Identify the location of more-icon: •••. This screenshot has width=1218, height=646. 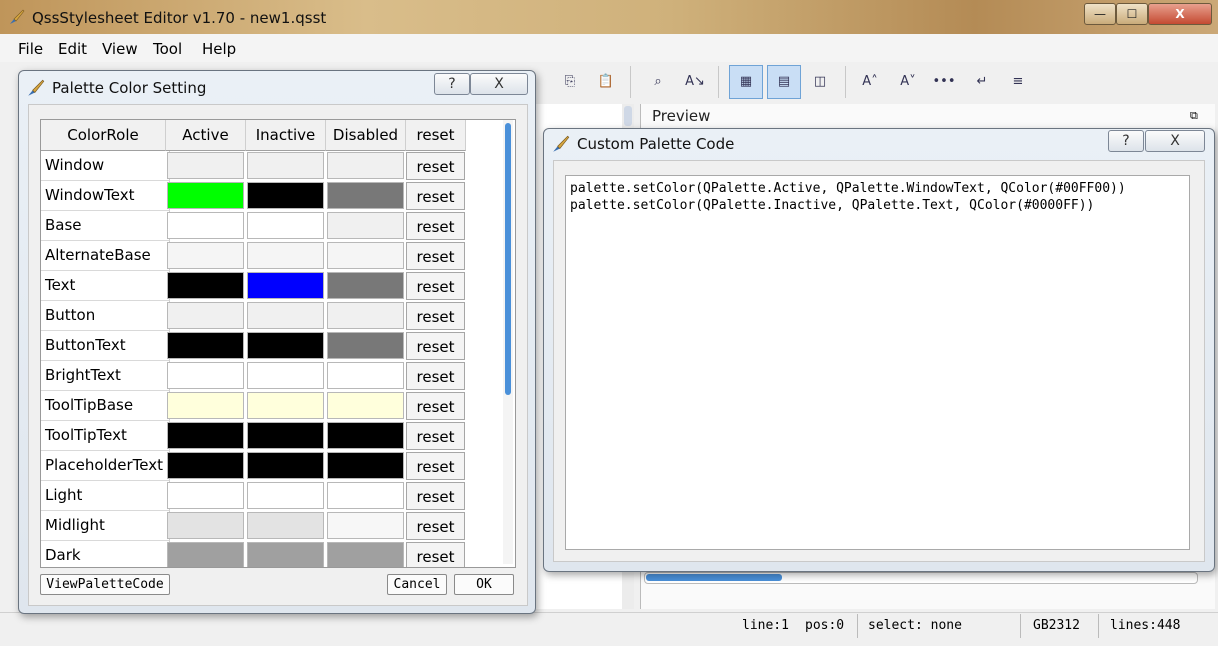
(944, 82).